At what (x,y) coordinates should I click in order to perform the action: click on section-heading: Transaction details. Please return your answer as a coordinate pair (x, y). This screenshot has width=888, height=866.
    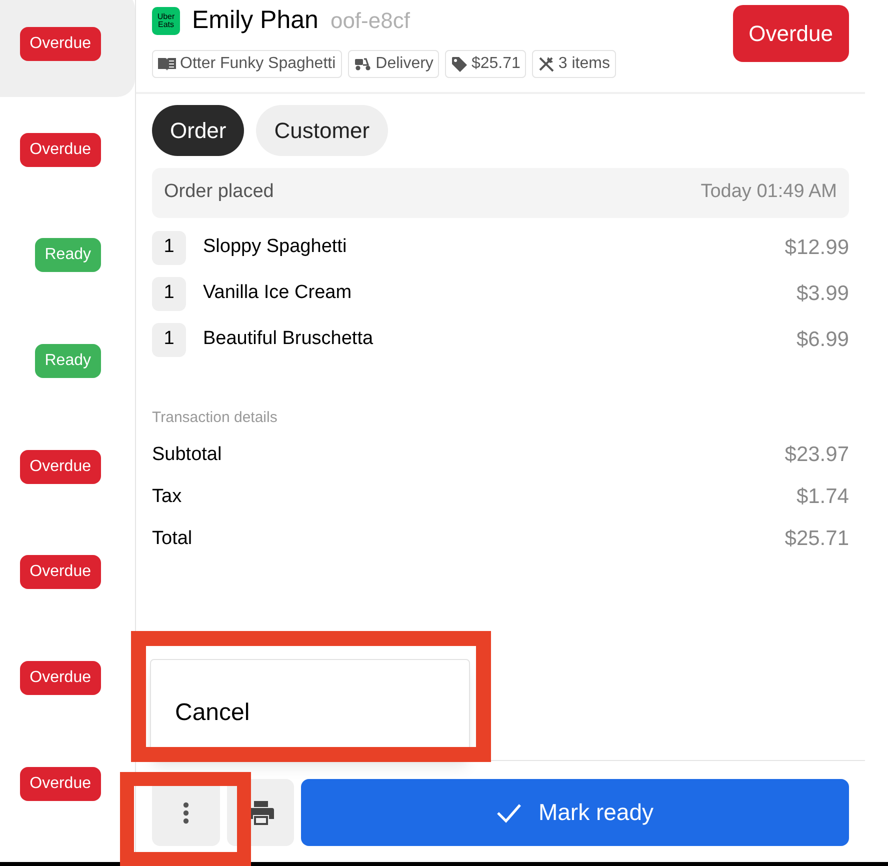
    Looking at the image, I should click on (215, 418).